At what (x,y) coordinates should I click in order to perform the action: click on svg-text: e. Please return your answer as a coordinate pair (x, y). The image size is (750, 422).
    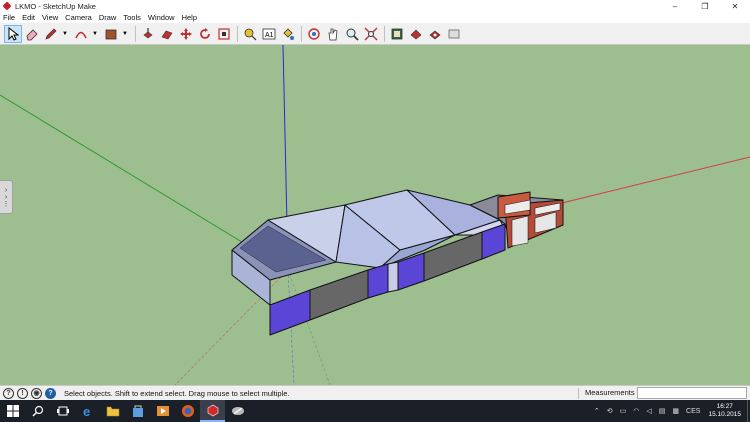
    Looking at the image, I should click on (86, 411).